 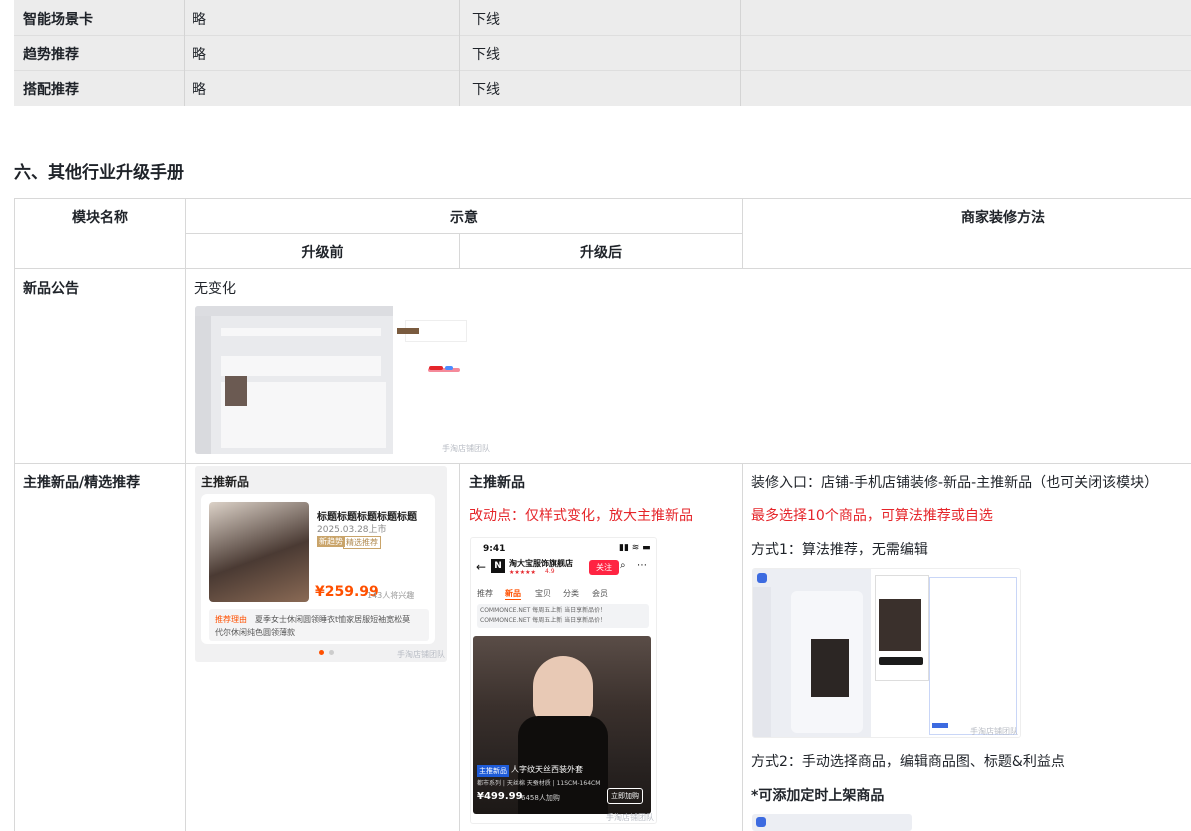 What do you see at coordinates (352, 530) in the screenshot?
I see `launch-date: 2025.03.28上市` at bounding box center [352, 530].